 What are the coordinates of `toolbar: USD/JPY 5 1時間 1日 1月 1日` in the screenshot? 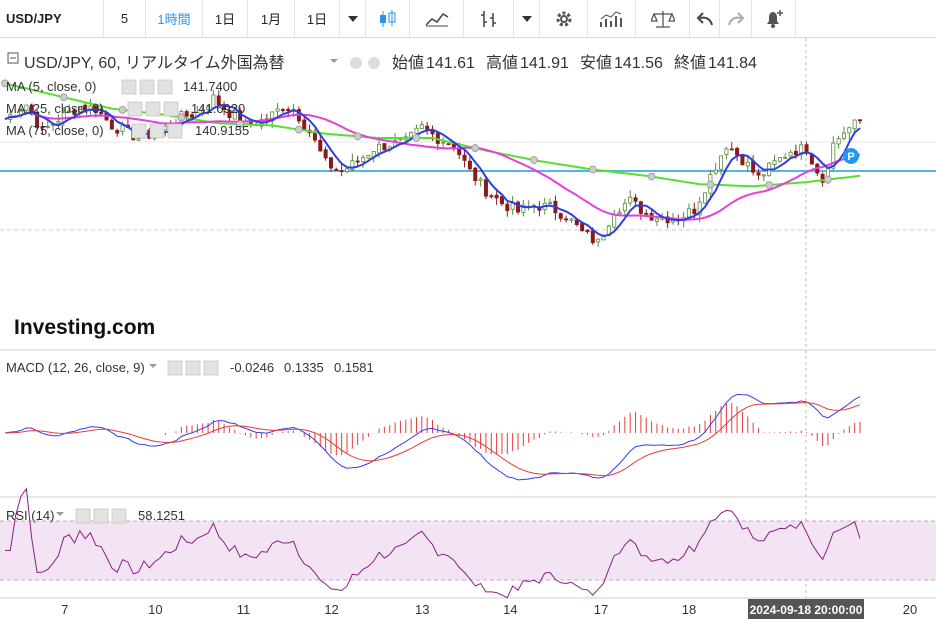 It's located at (468, 19).